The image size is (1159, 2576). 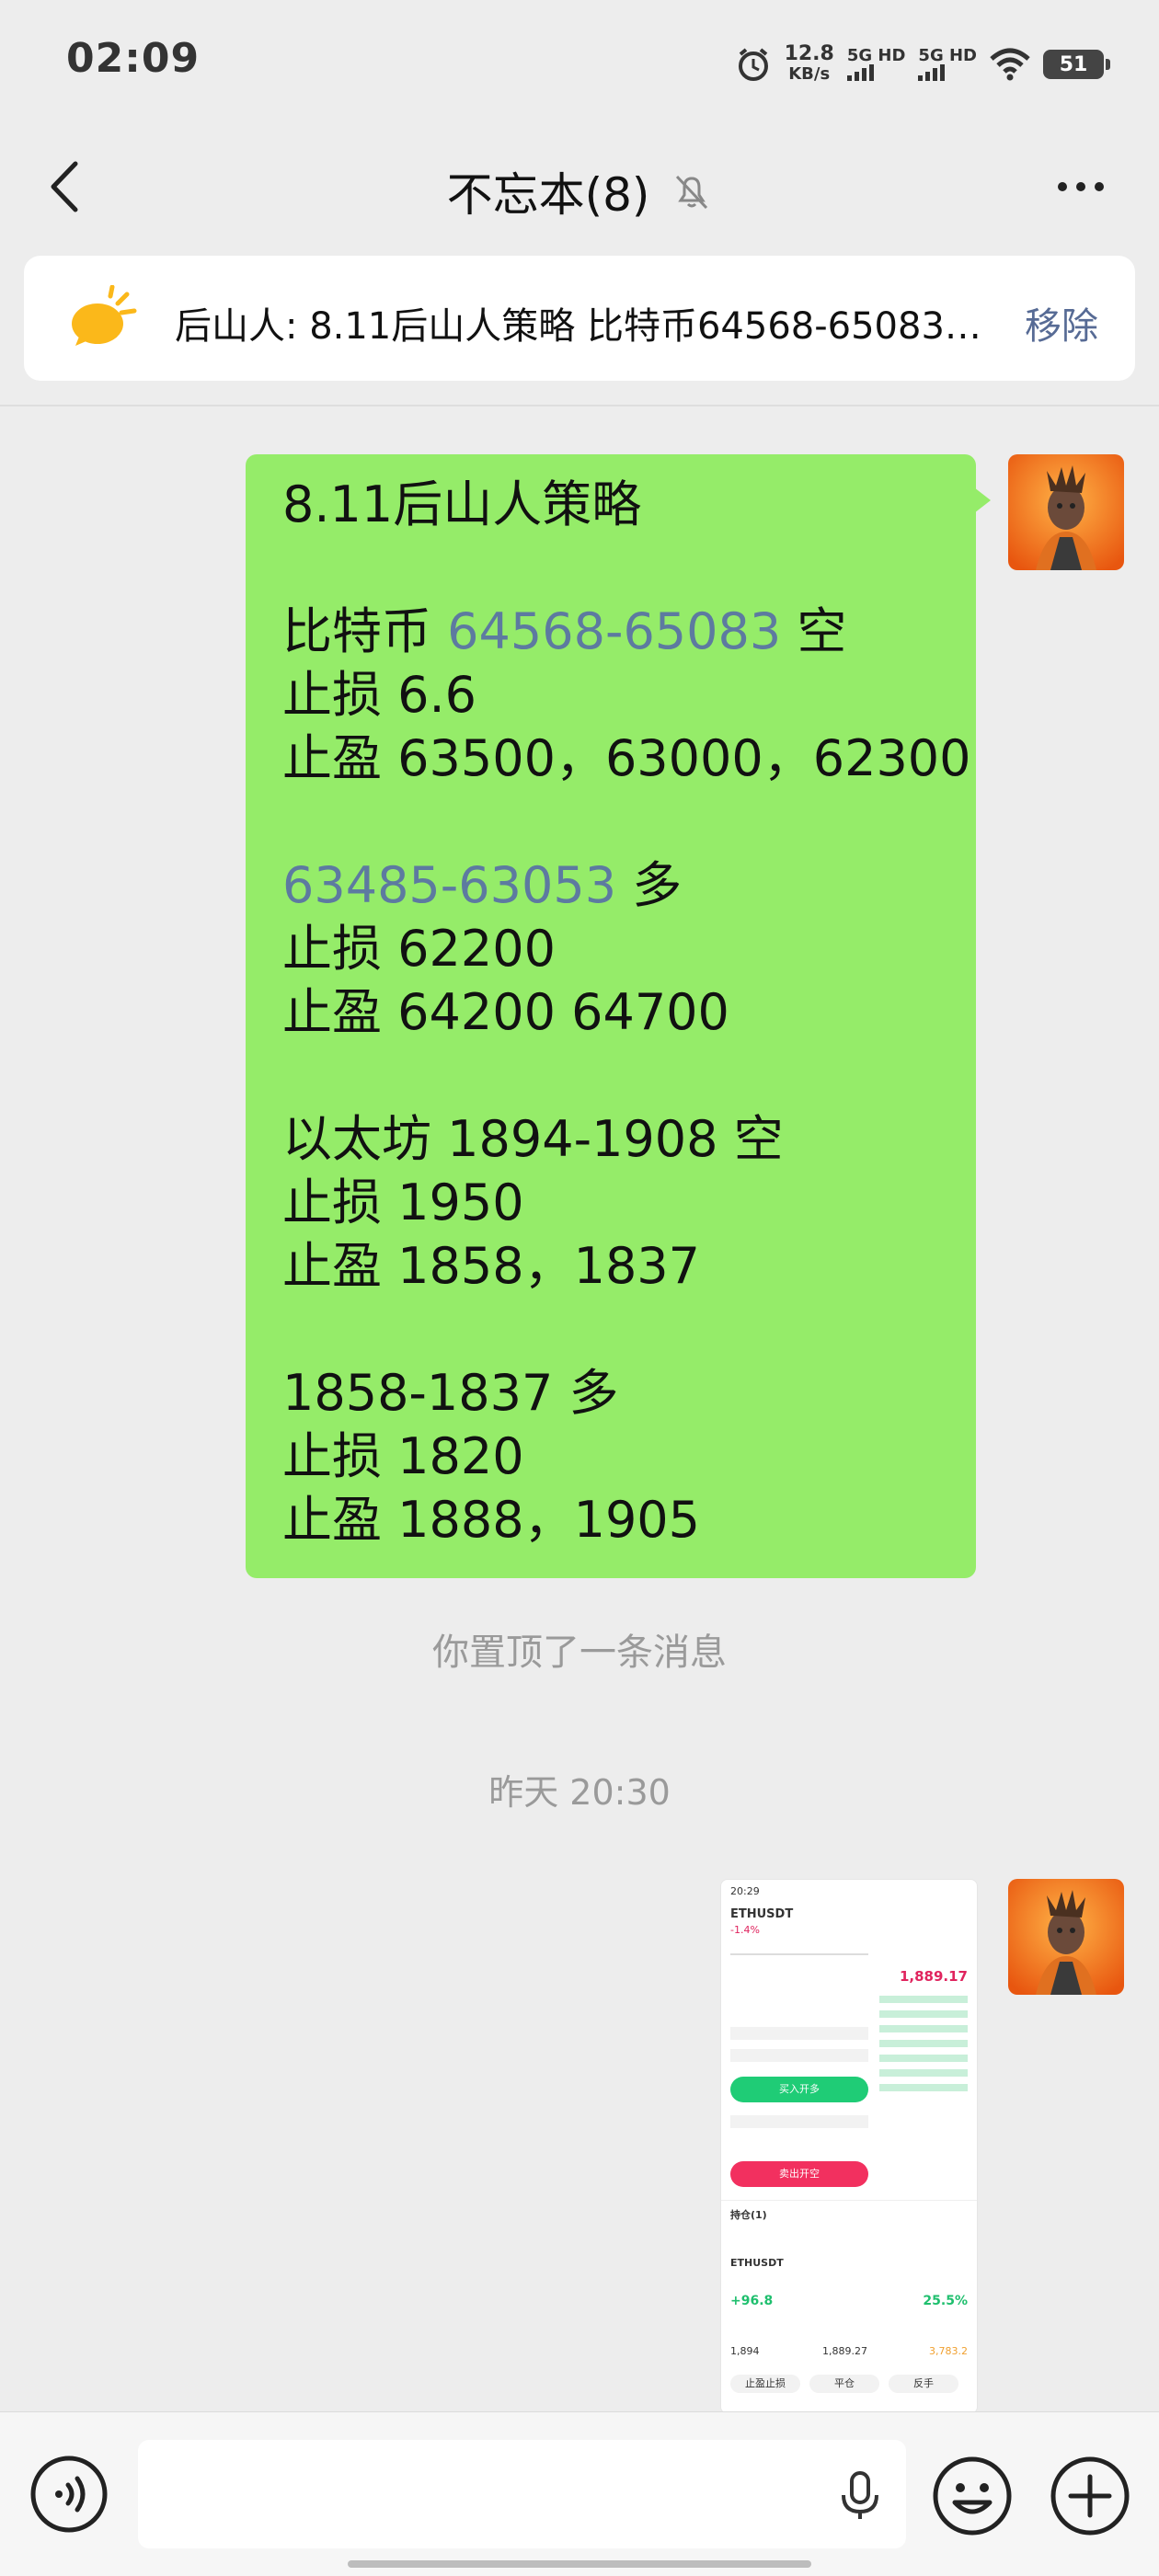 What do you see at coordinates (947, 56) in the screenshot?
I see `sim2-label: 5G HD` at bounding box center [947, 56].